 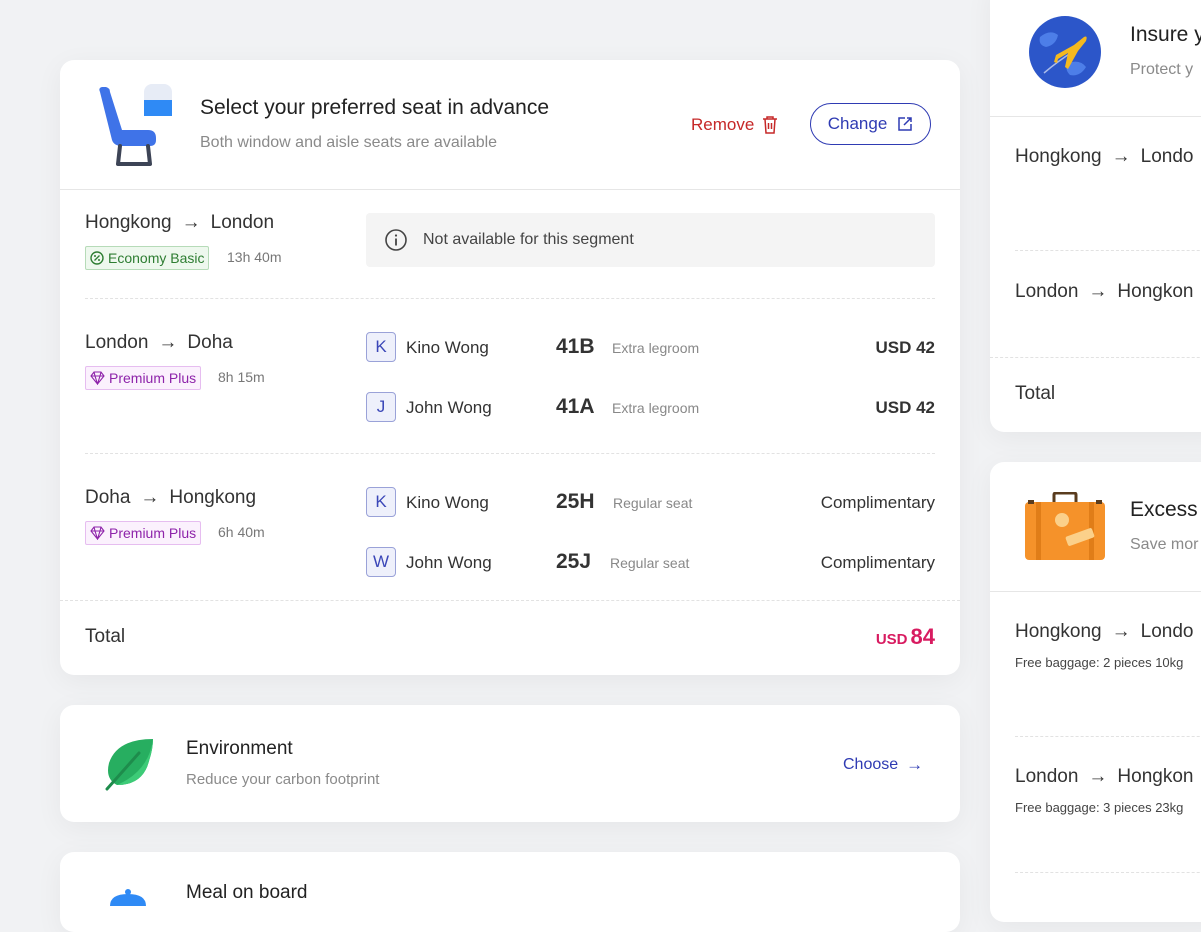 What do you see at coordinates (241, 532) in the screenshot?
I see `flight-duration: 6h 40m` at bounding box center [241, 532].